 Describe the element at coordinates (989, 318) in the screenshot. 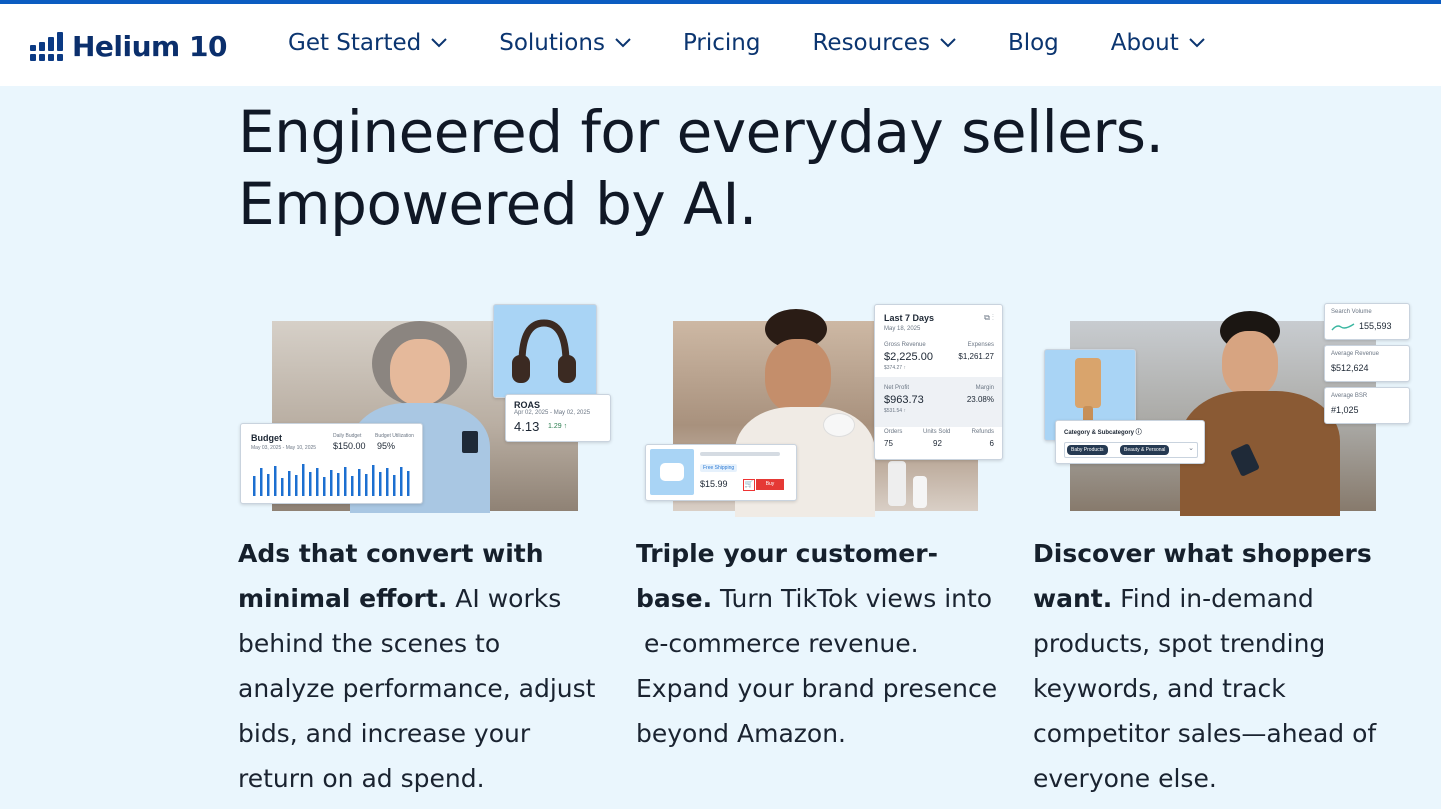

I see `external-link-icon: ⧉ ⋮` at that location.